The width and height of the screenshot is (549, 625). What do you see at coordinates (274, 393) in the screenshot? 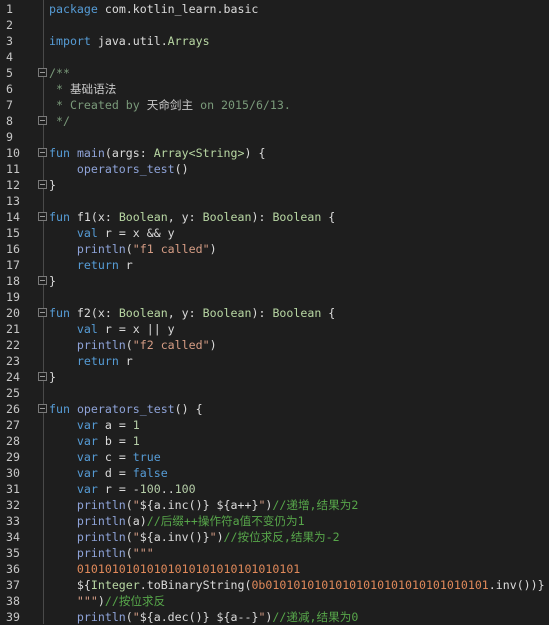
I see `code-line: 25` at bounding box center [274, 393].